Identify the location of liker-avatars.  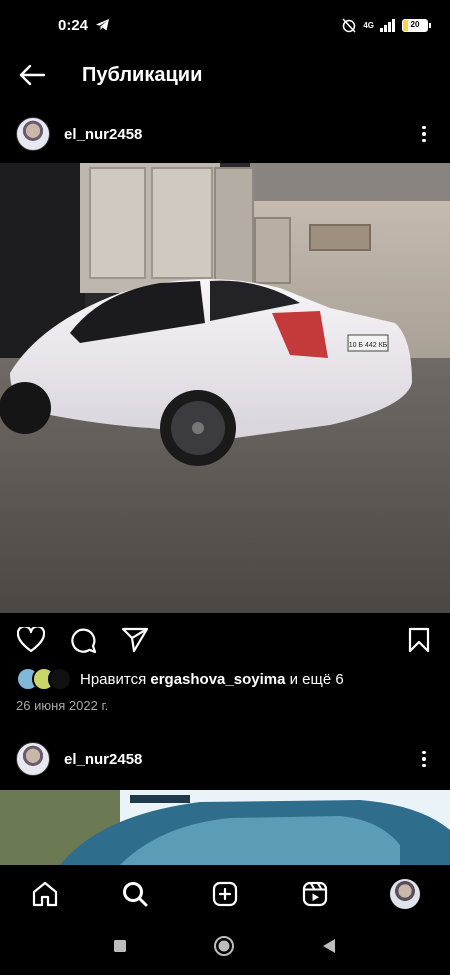
(44, 679).